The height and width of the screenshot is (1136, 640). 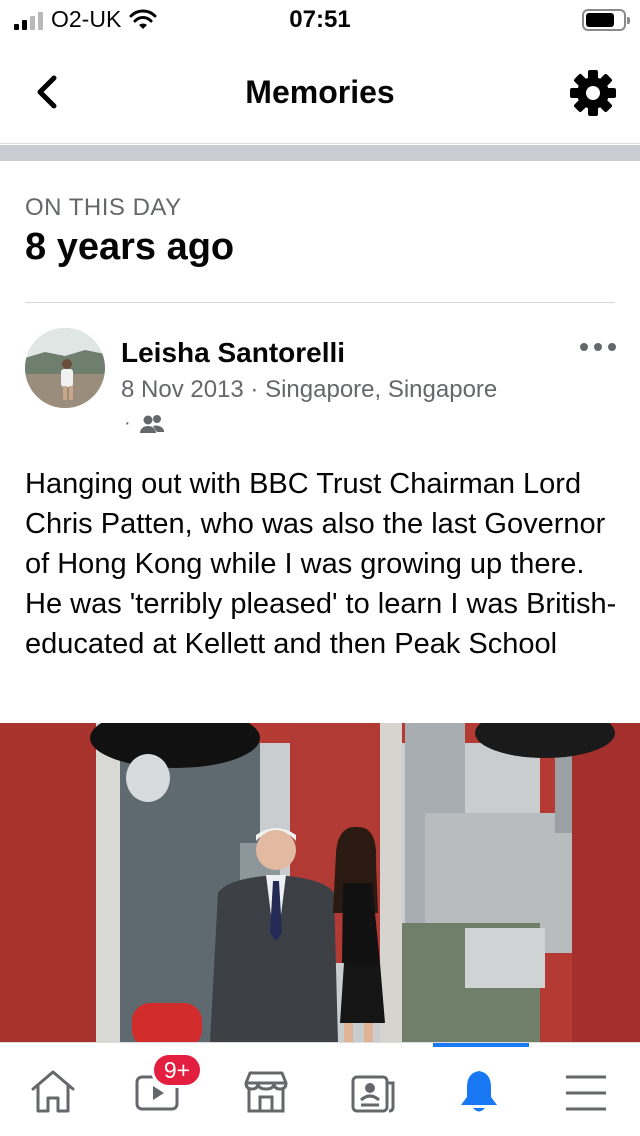 What do you see at coordinates (320, 153) in the screenshot?
I see `section-divider` at bounding box center [320, 153].